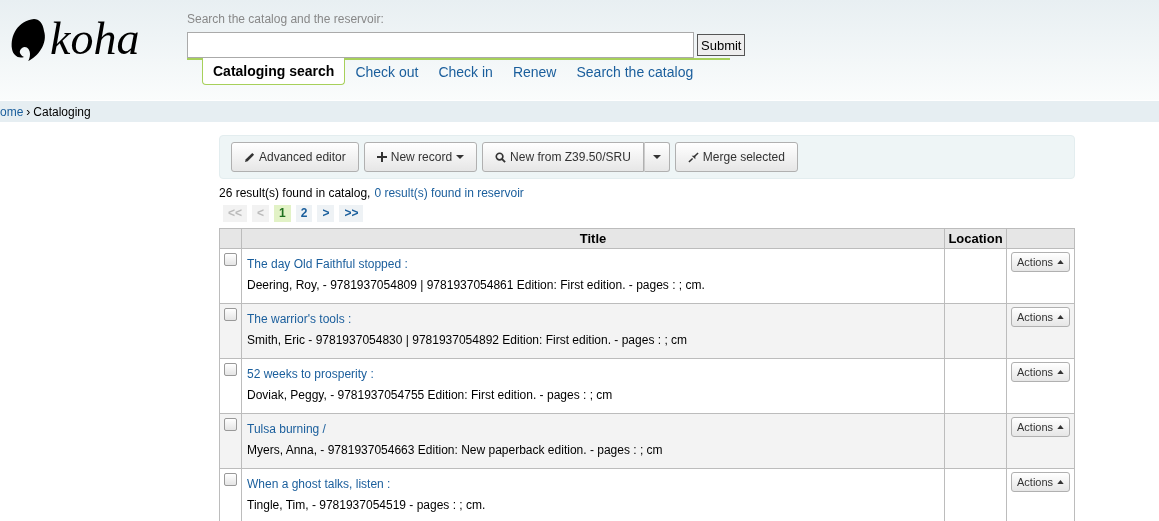 The image size is (1159, 521). Describe the element at coordinates (455, 450) in the screenshot. I see `record-details: Myers, Anna, - 9781937054663 Edition: New paperback edition. - pages : ; cm` at that location.